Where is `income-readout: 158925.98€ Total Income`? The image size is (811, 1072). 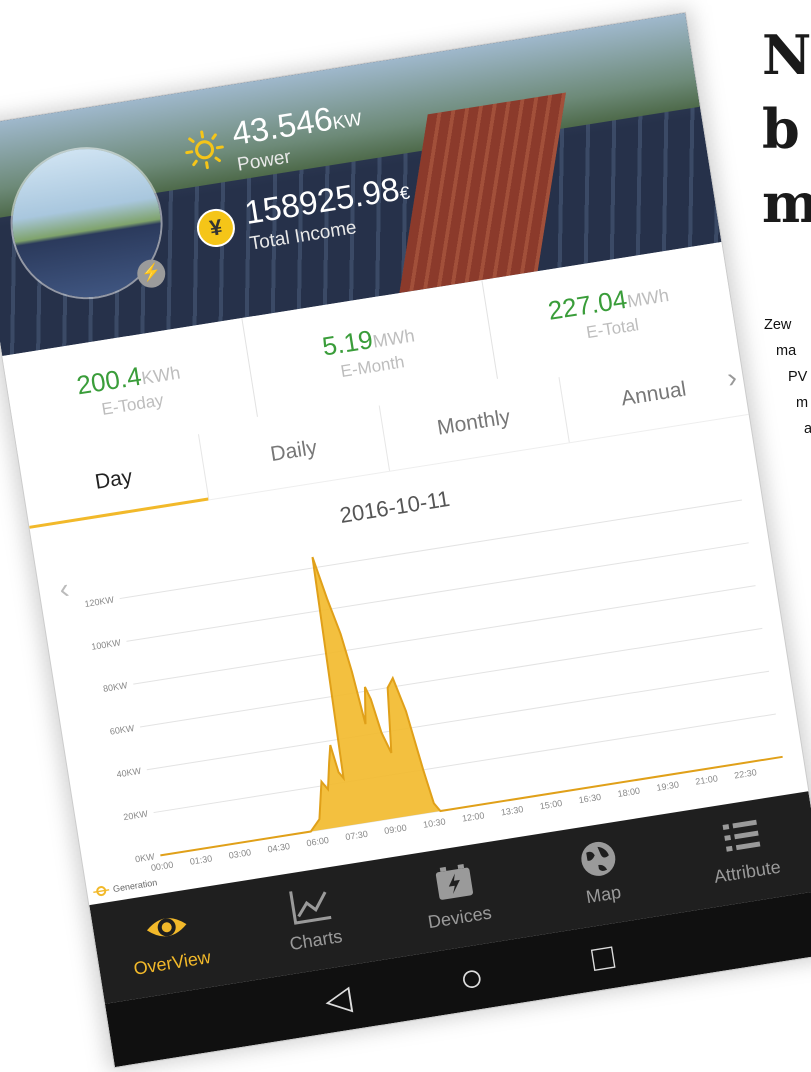 income-readout: 158925.98€ Total Income is located at coordinates (329, 211).